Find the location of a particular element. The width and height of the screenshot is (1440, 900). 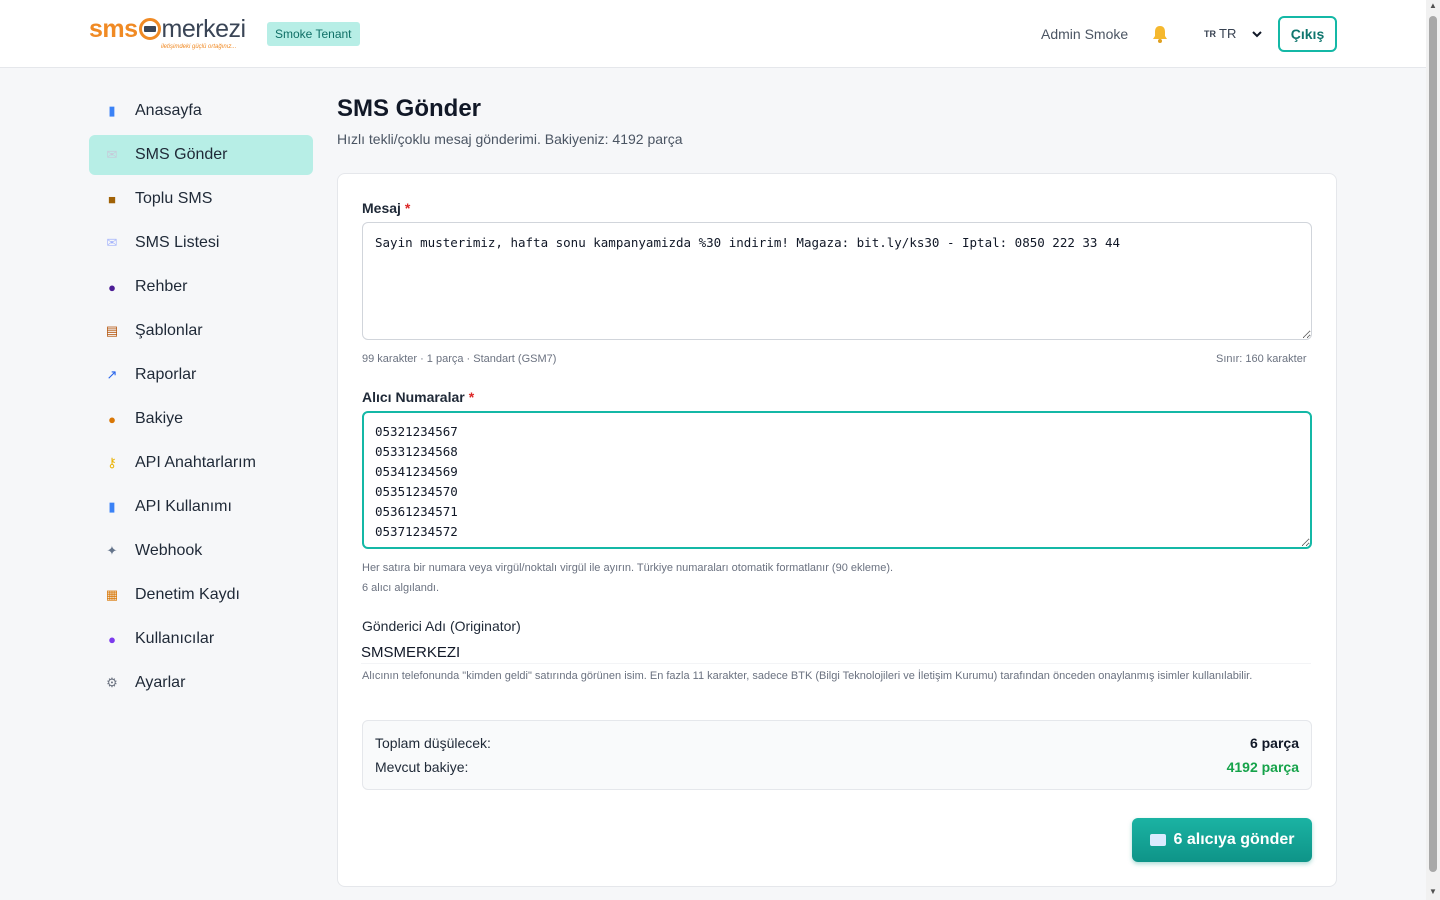

envelope-icon is located at coordinates (1157, 840).